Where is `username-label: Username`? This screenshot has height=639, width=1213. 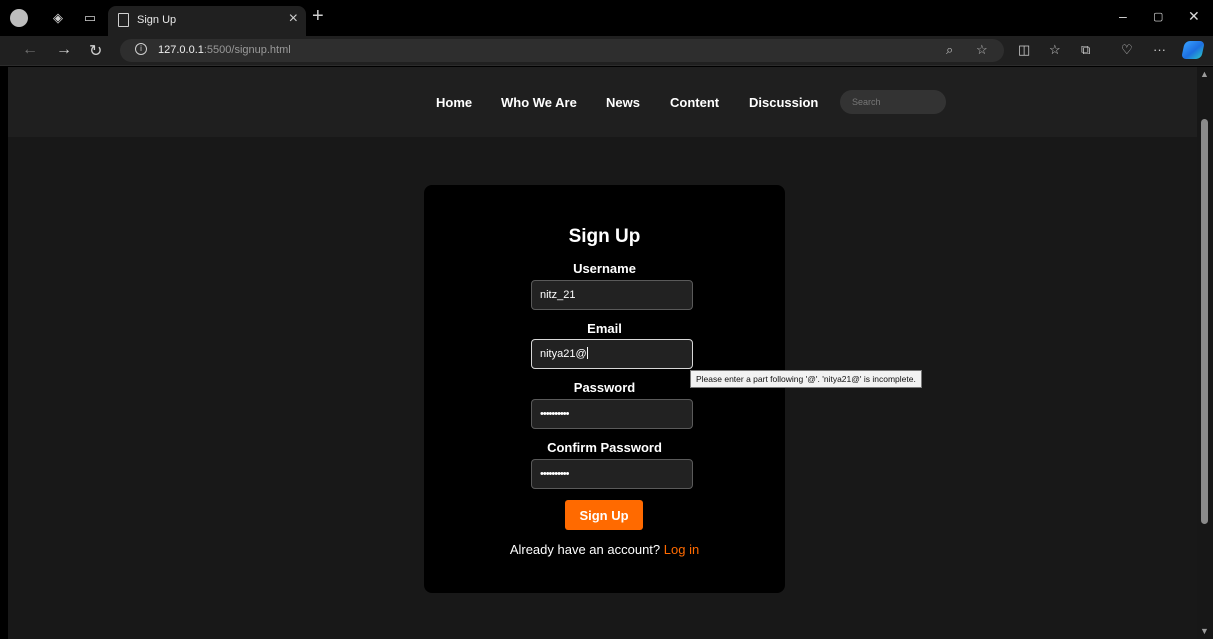
username-label: Username is located at coordinates (604, 268).